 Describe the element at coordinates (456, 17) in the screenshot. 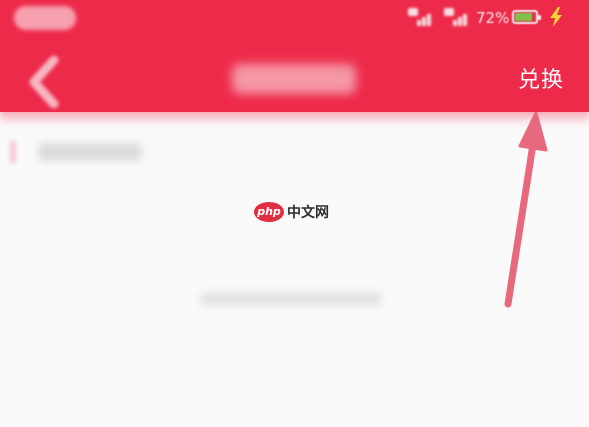

I see `wifi-signal-icon` at that location.